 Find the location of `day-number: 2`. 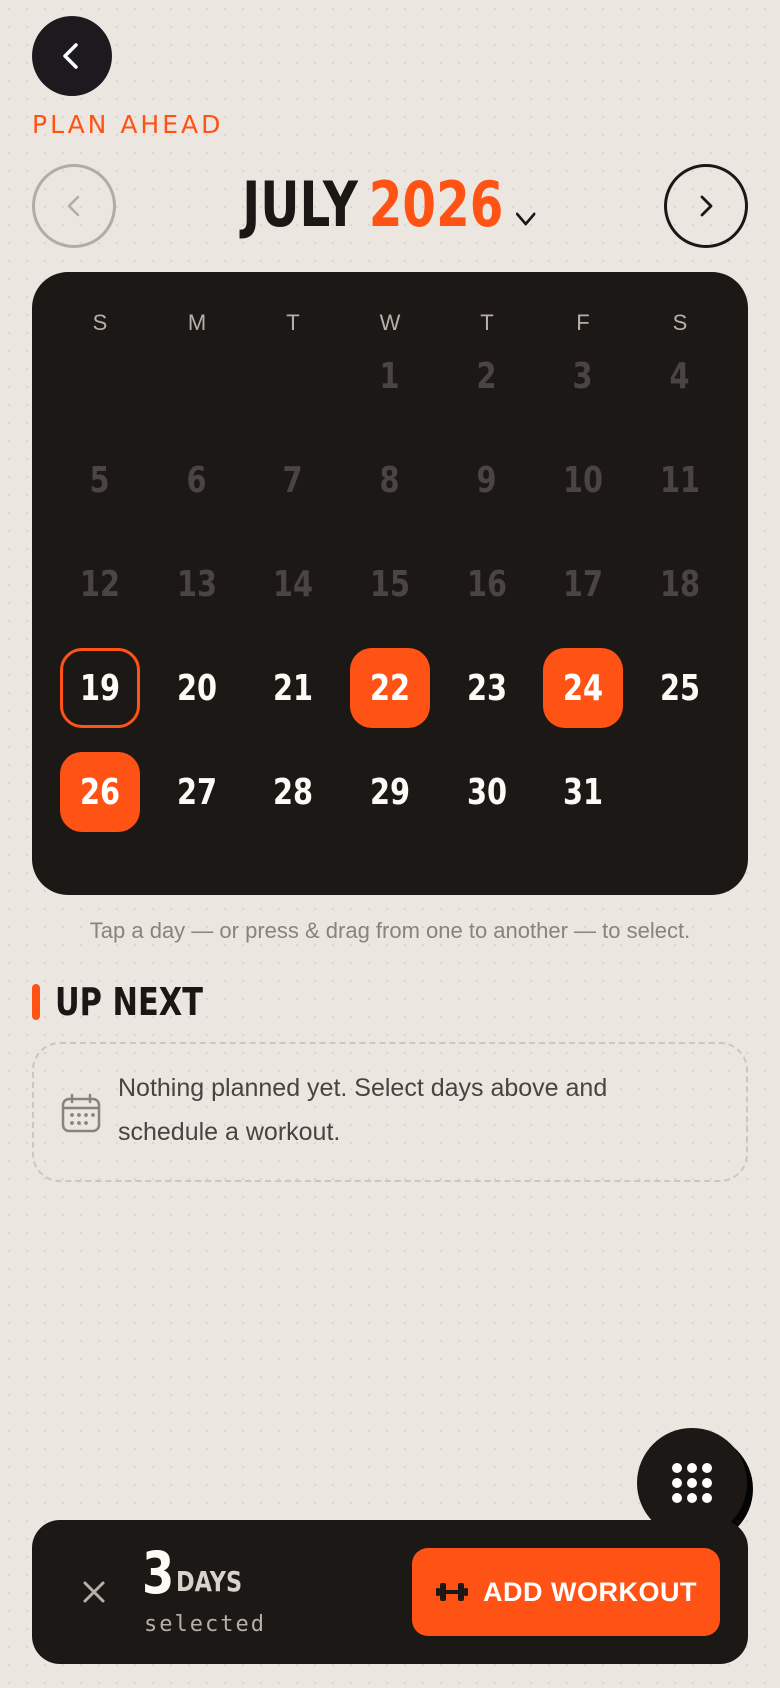

day-number: 2 is located at coordinates (487, 376).